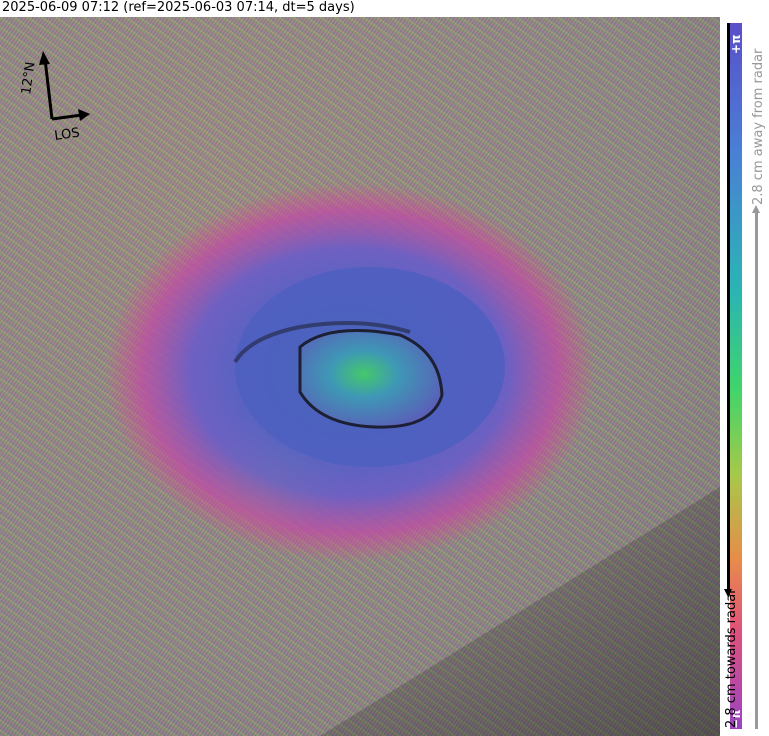  I want to click on compass: 12°N LOS, so click(54, 97).